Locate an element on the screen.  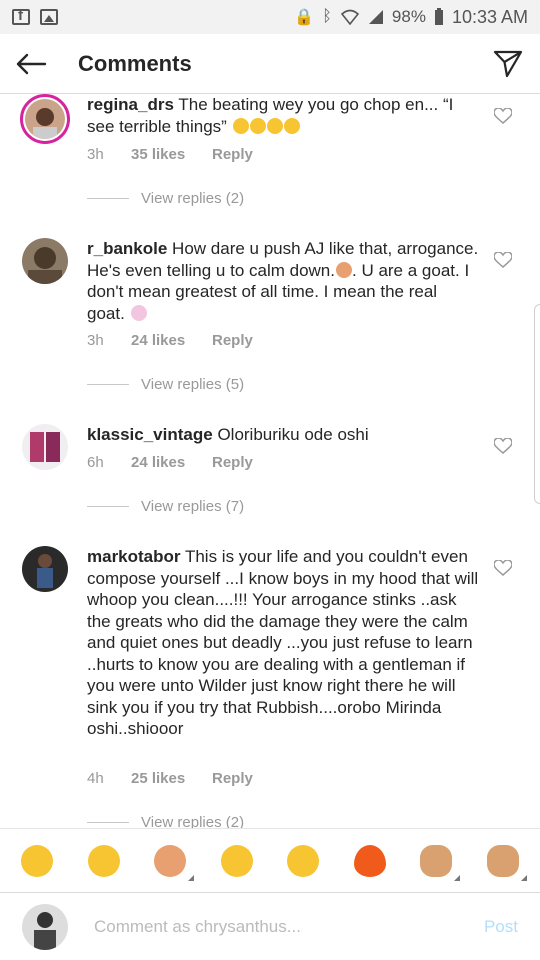
joy-emoji-button is located at coordinates (104, 861).